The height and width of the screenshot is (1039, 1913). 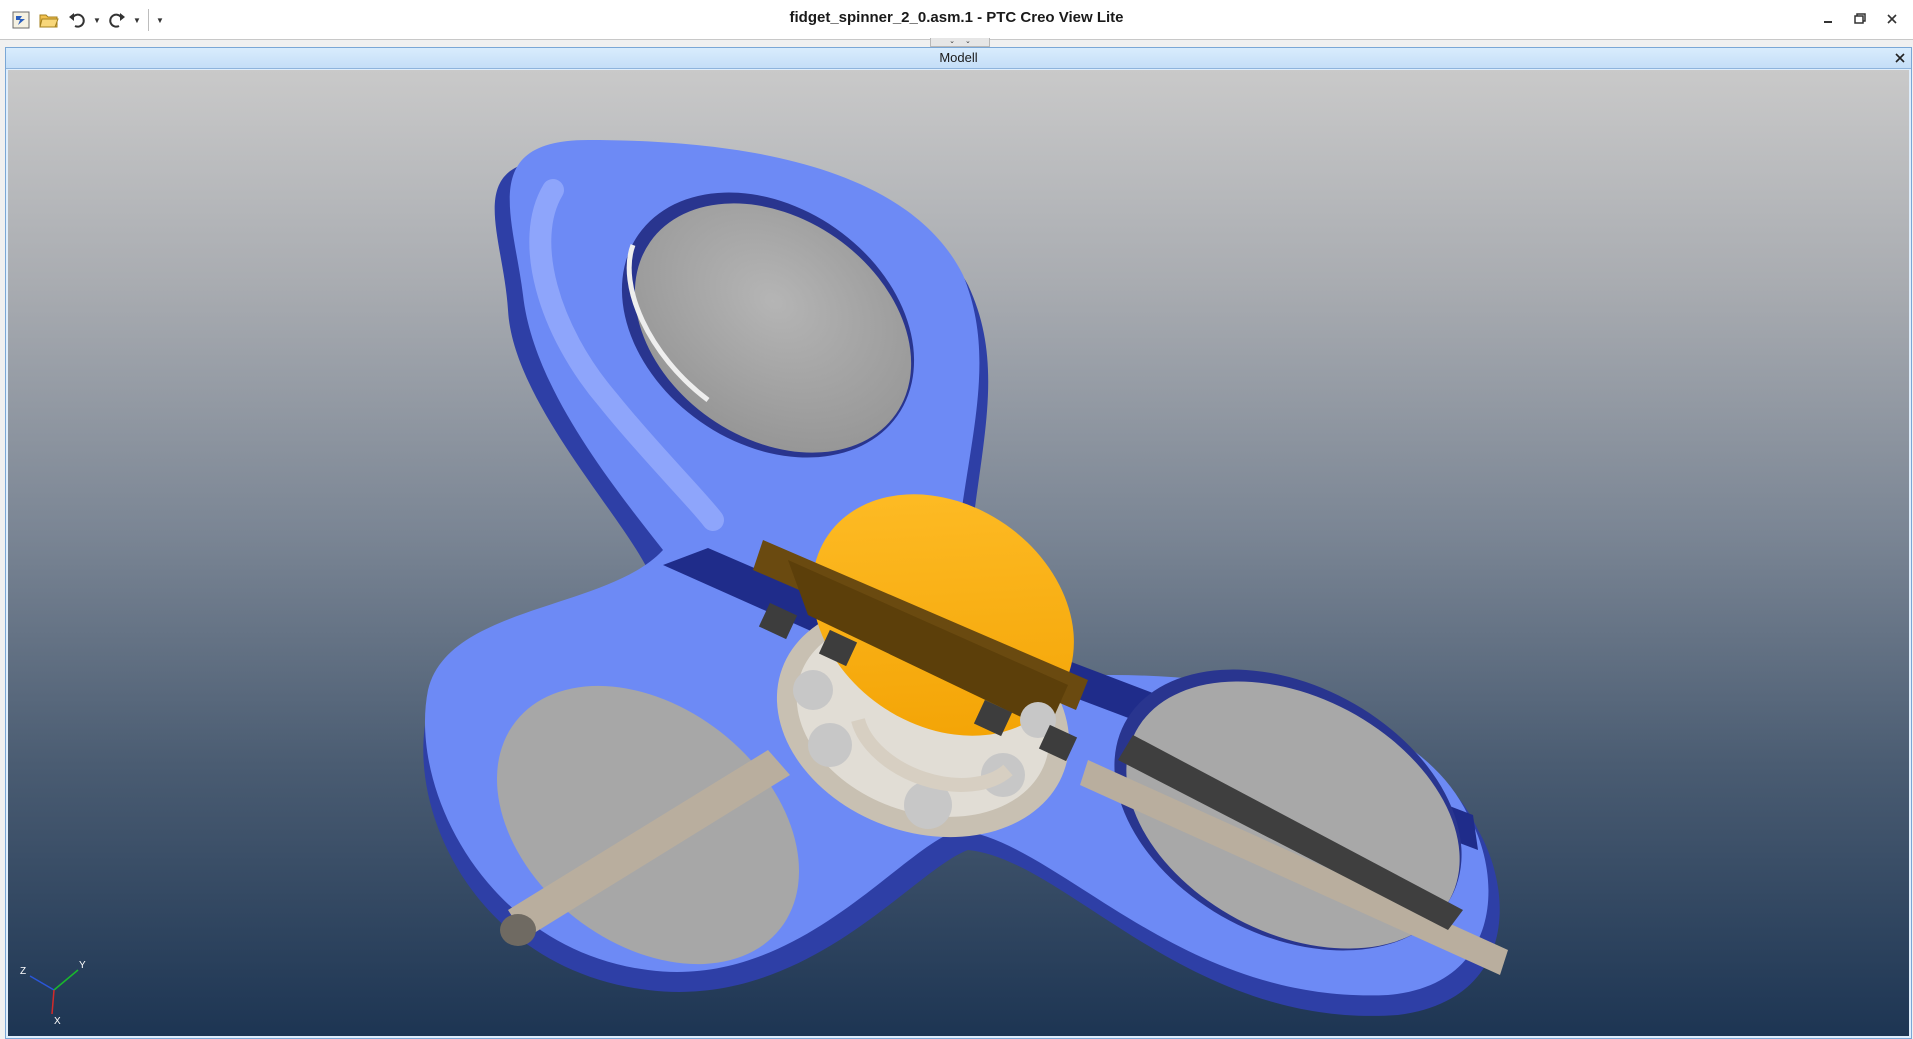 I want to click on window-controls, so click(x=1860, y=19).